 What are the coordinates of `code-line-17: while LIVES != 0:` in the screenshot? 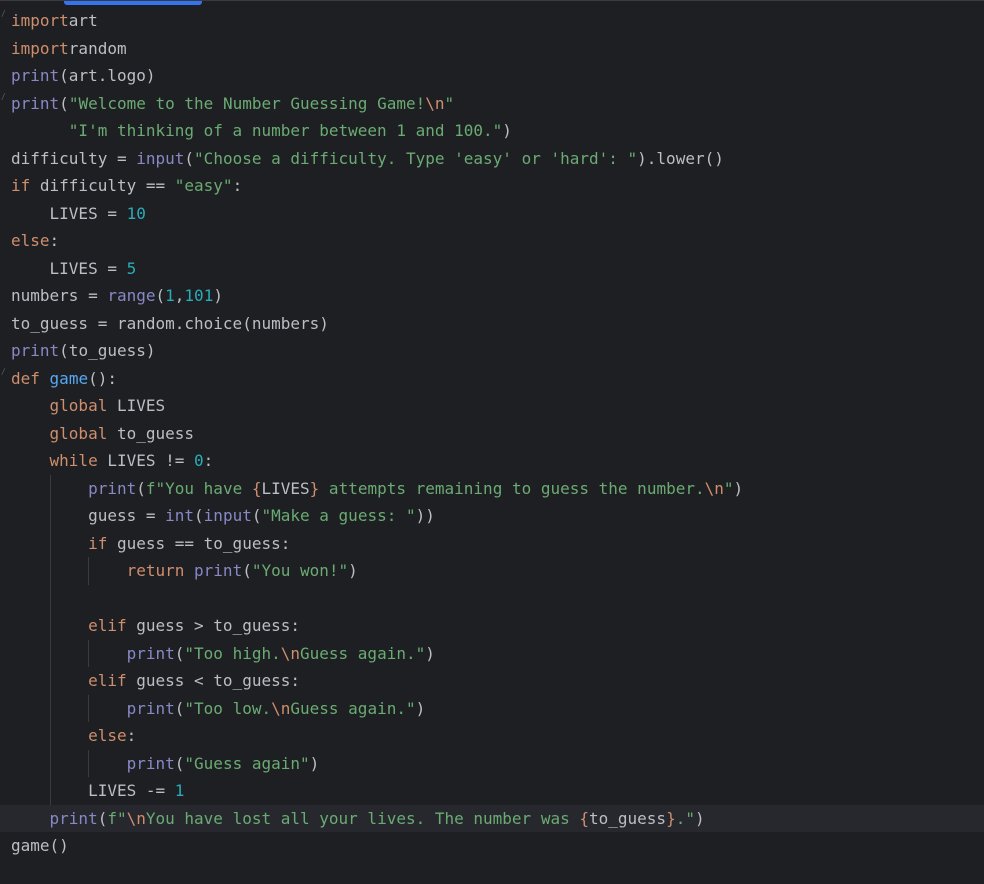 It's located at (492, 461).